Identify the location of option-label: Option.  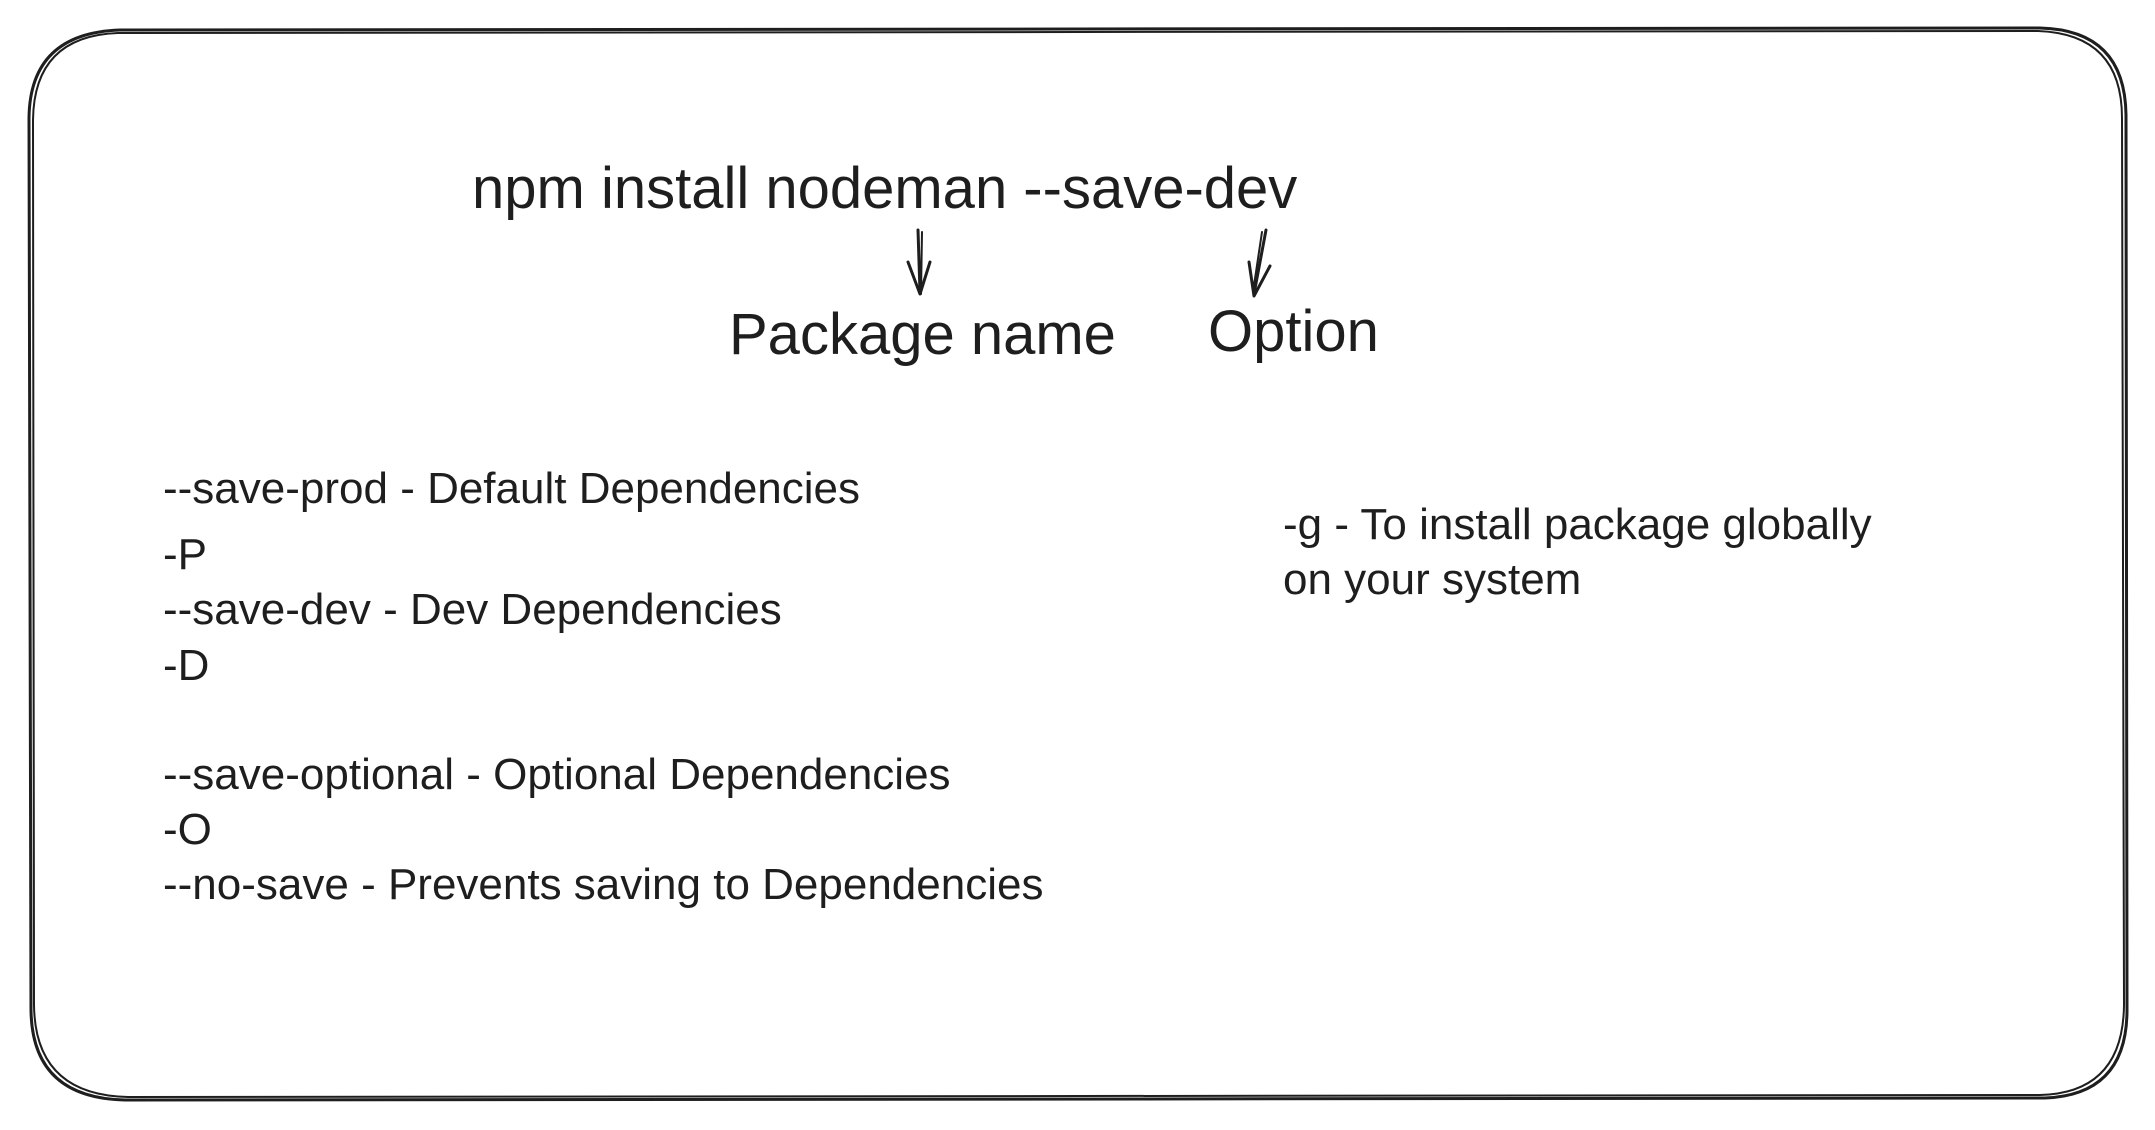
(1293, 331).